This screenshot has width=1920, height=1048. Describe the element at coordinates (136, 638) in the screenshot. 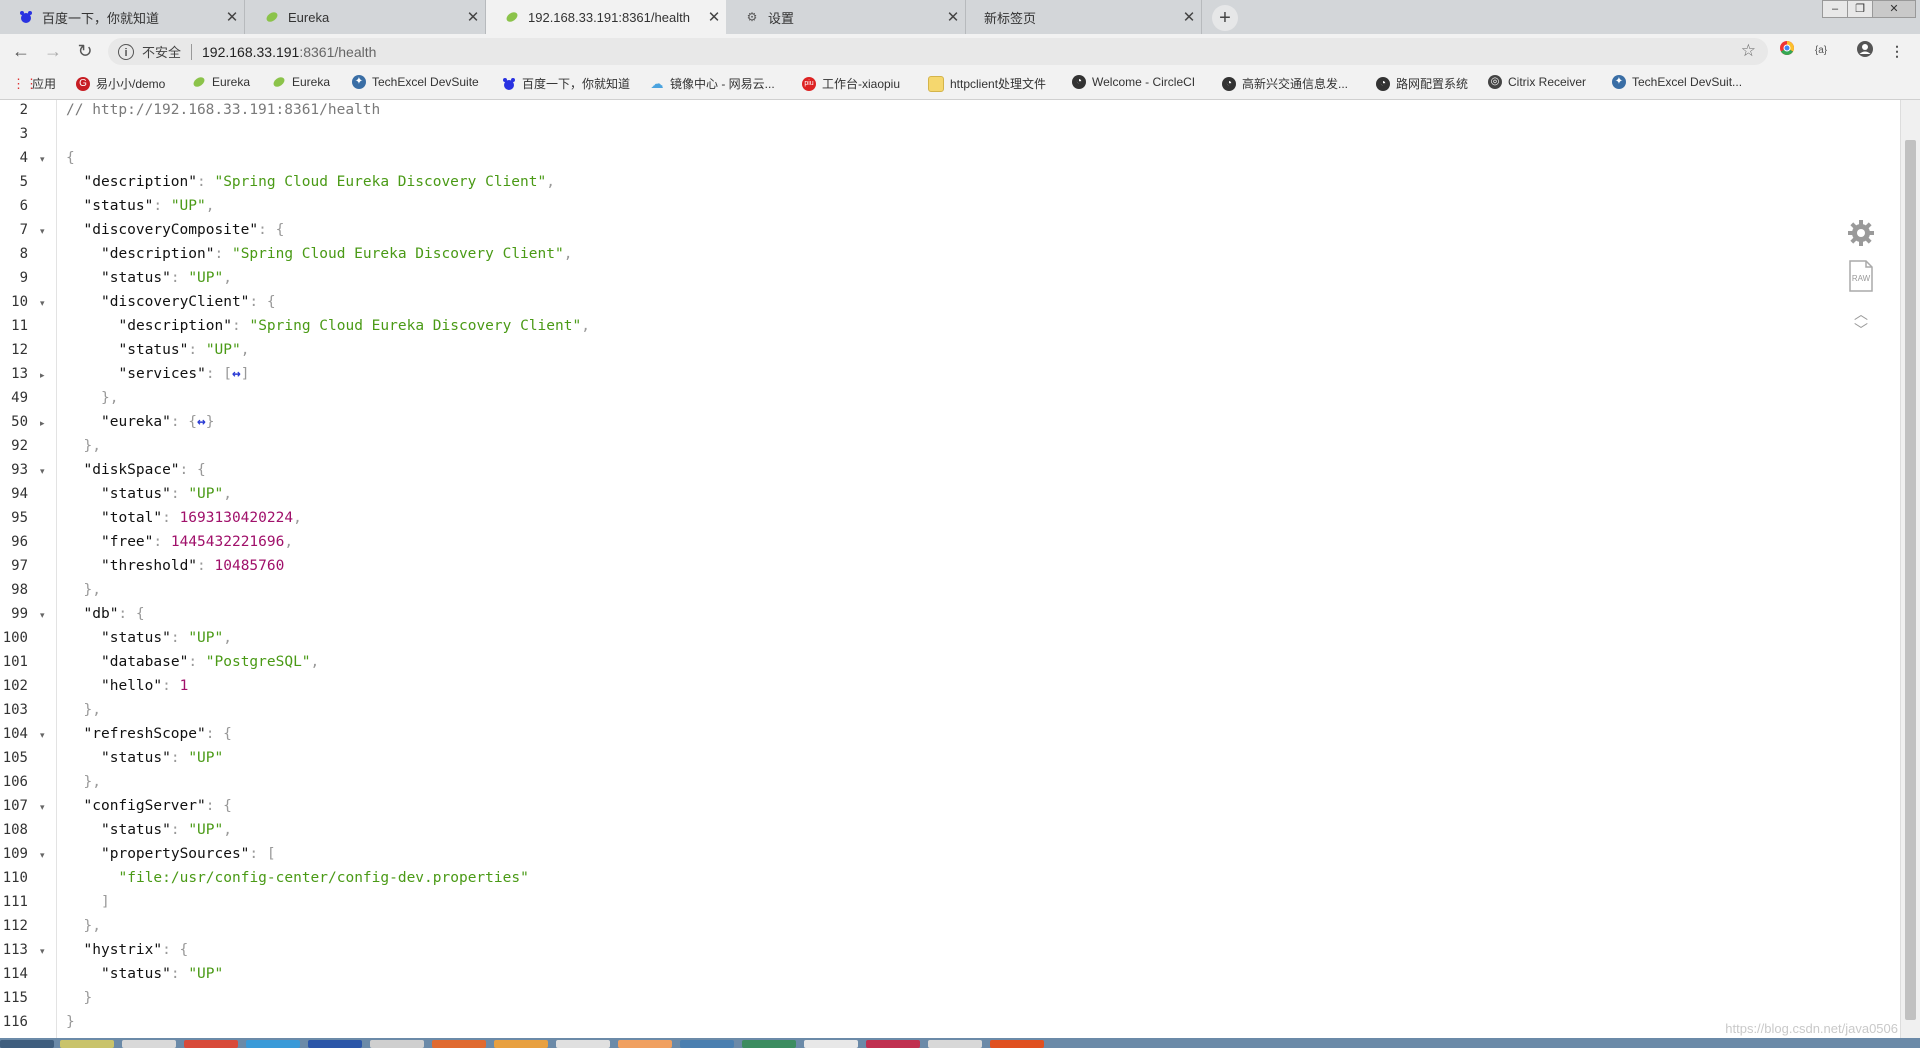

I see `json-key: "status"` at that location.